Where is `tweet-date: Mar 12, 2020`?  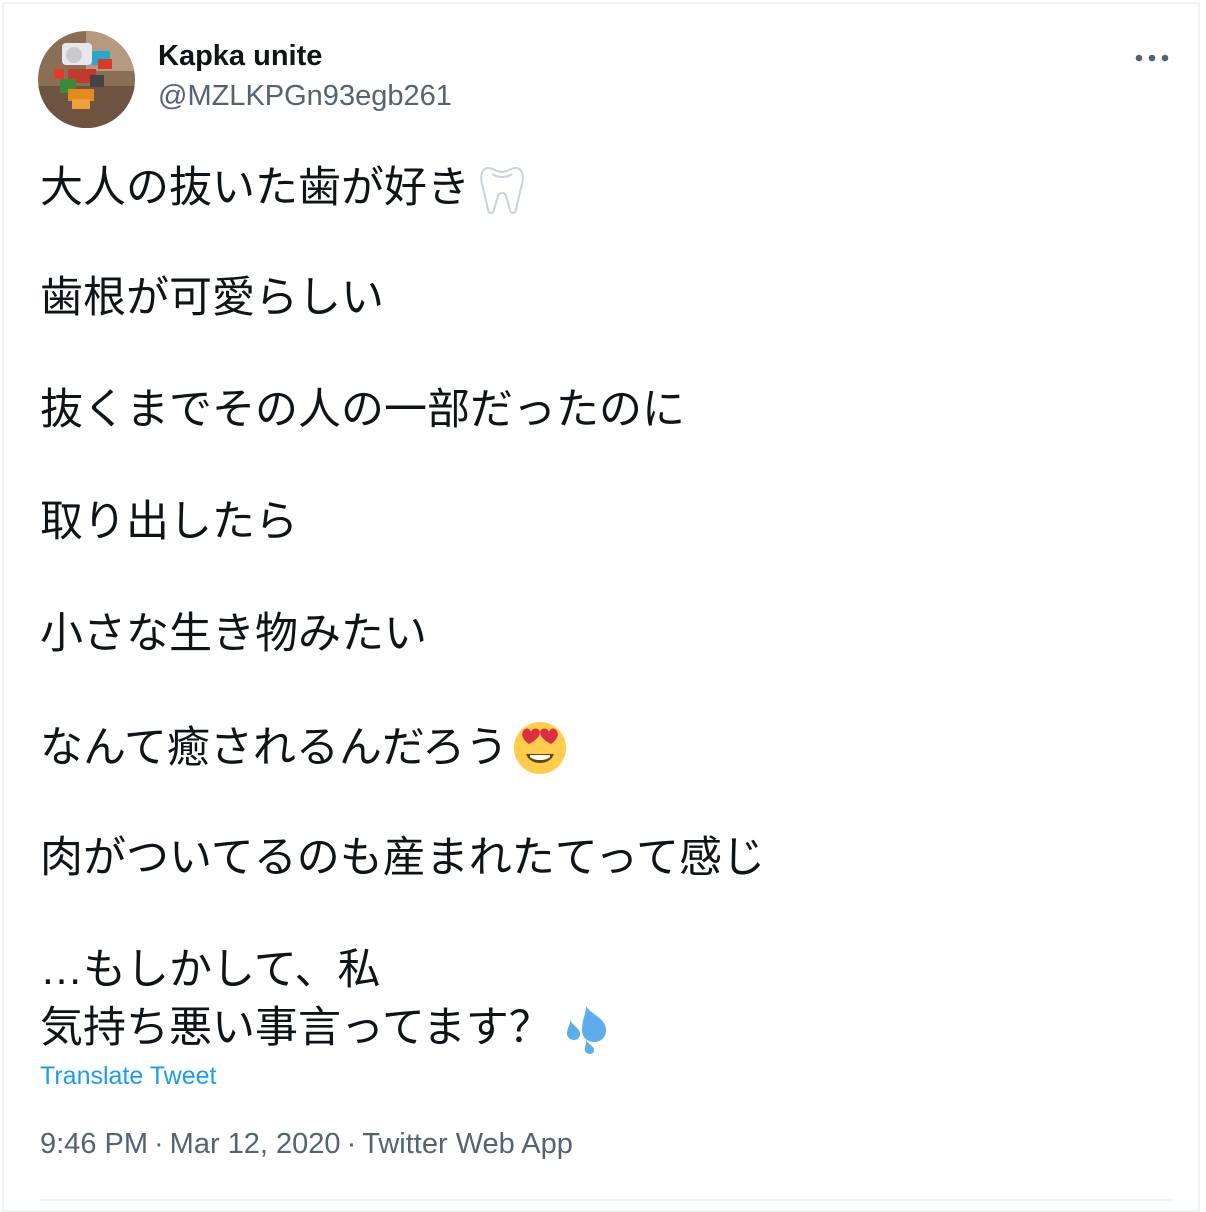
tweet-date: Mar 12, 2020 is located at coordinates (255, 1144).